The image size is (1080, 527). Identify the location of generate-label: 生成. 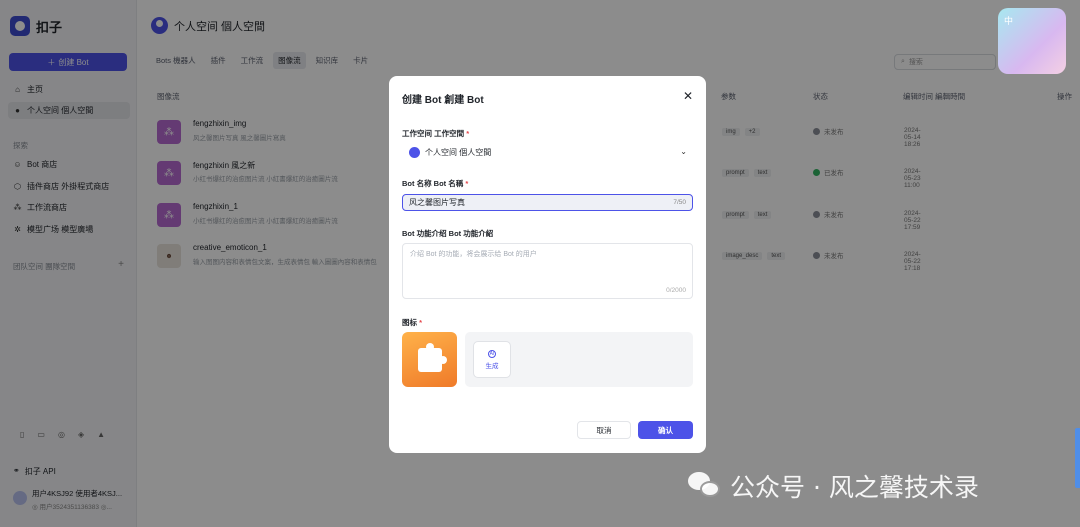
(492, 366).